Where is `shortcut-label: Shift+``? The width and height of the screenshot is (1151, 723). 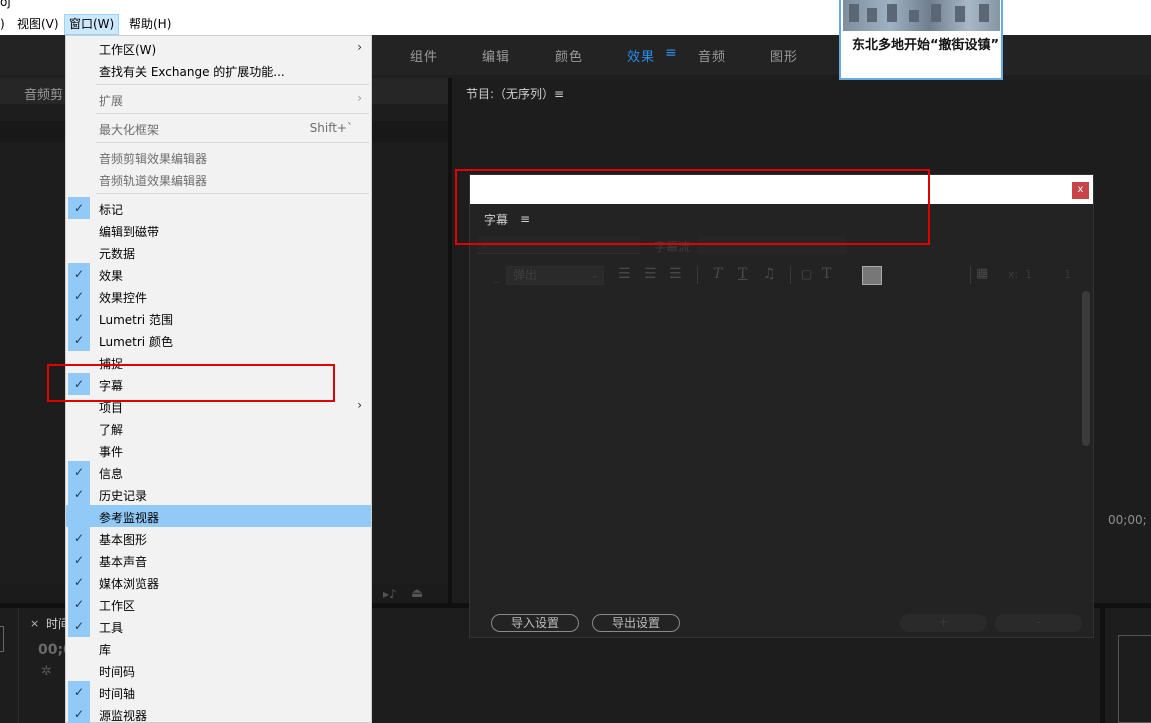 shortcut-label: Shift+` is located at coordinates (331, 128).